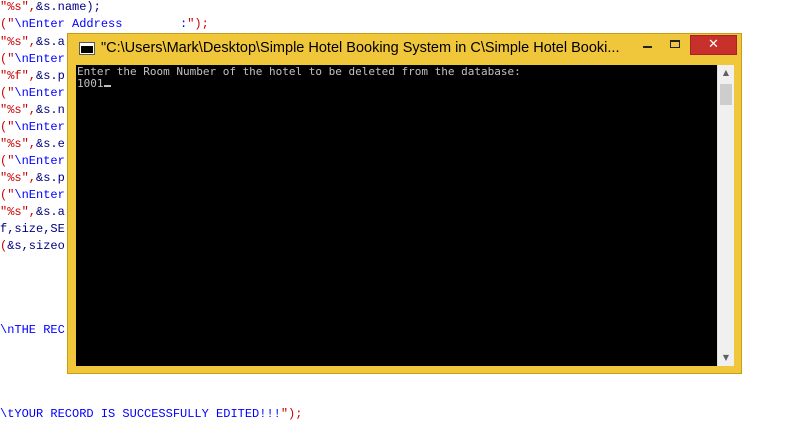 Image resolution: width=806 pixels, height=444 pixels. What do you see at coordinates (725, 215) in the screenshot?
I see `vertical-scrollbar: ▲ ▼` at bounding box center [725, 215].